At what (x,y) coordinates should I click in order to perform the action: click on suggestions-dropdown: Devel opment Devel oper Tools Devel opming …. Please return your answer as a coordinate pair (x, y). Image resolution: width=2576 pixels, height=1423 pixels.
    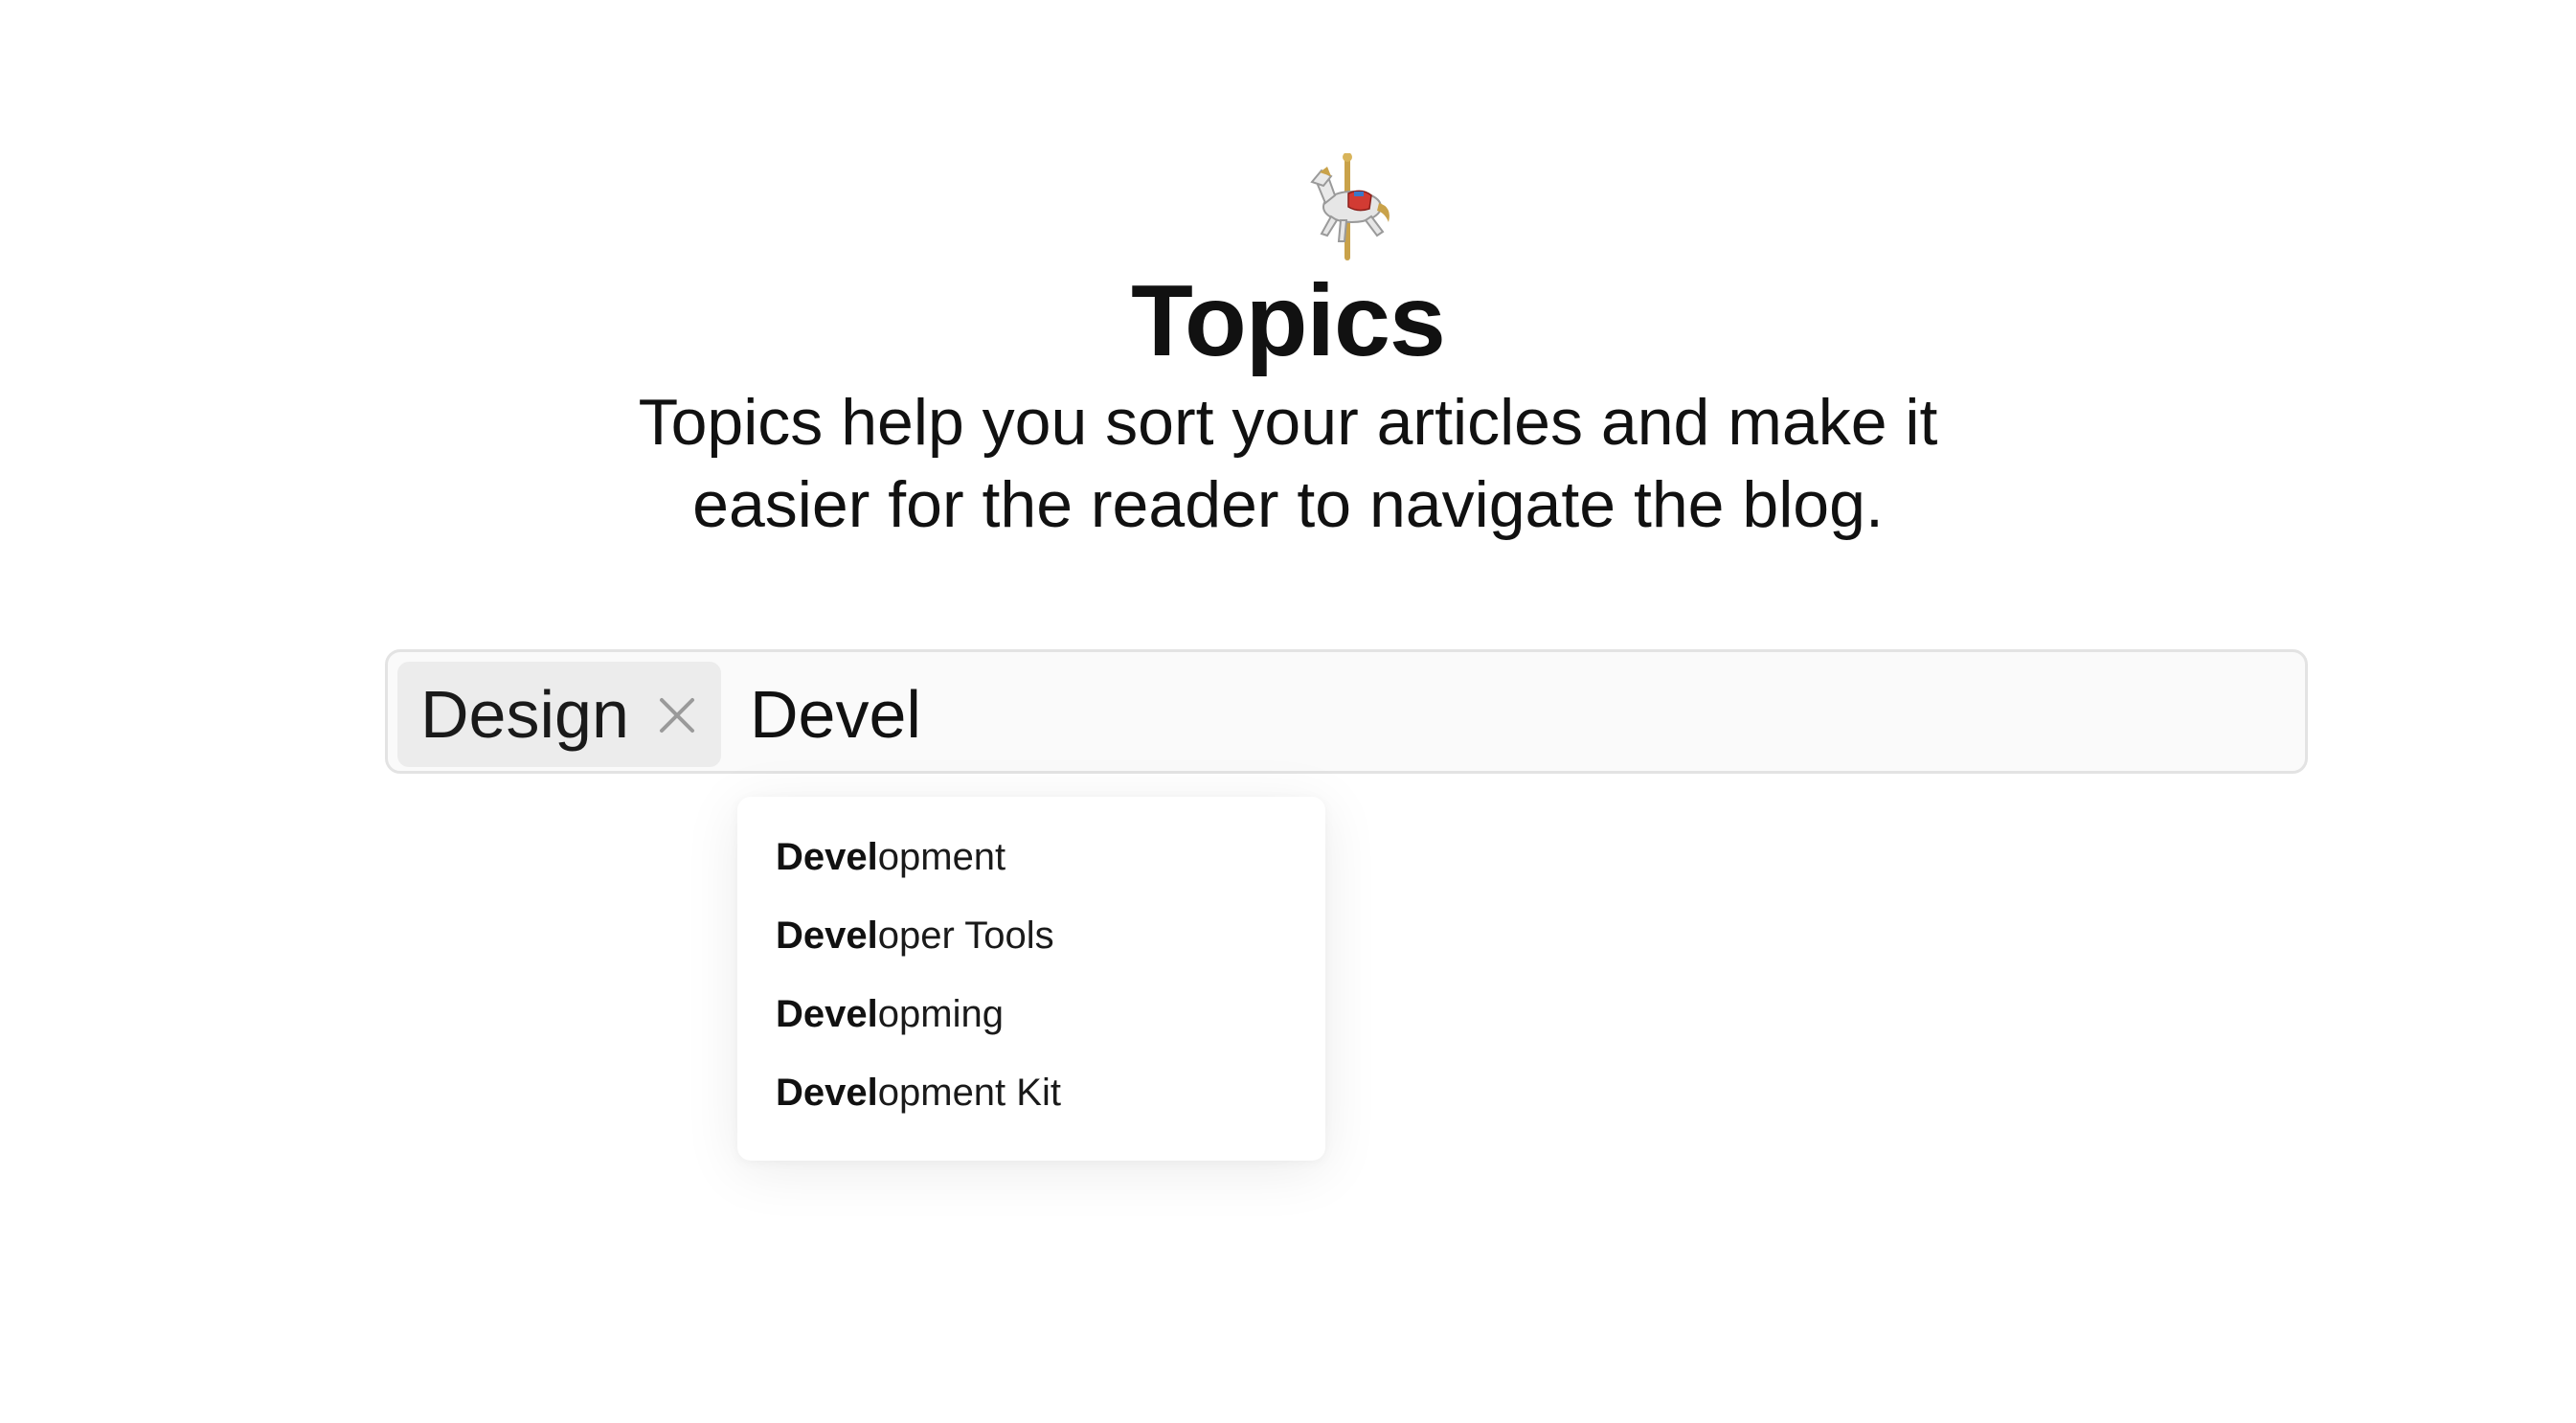
    Looking at the image, I should click on (1031, 979).